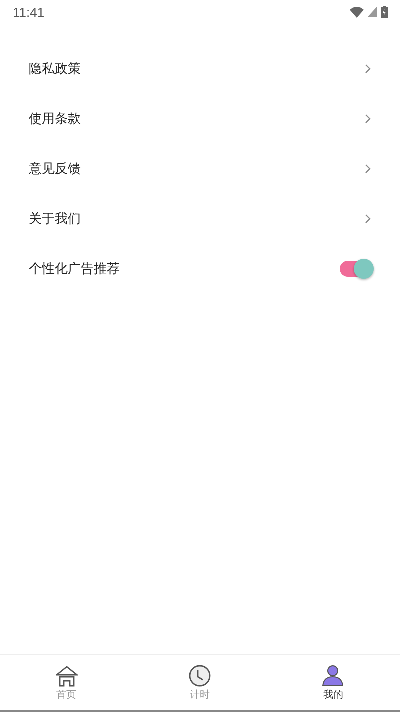 This screenshot has width=400, height=712. Describe the element at coordinates (74, 269) in the screenshot. I see `menu-item-label: 个性化广告推荐` at that location.